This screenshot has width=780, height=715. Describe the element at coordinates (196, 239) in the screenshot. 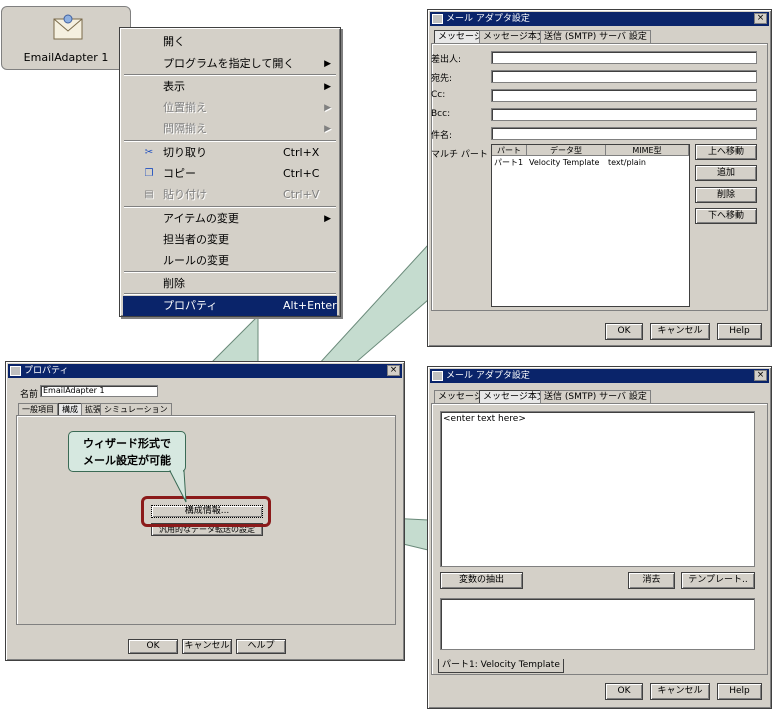

I see `menu-item-label: 担当者の変更` at that location.